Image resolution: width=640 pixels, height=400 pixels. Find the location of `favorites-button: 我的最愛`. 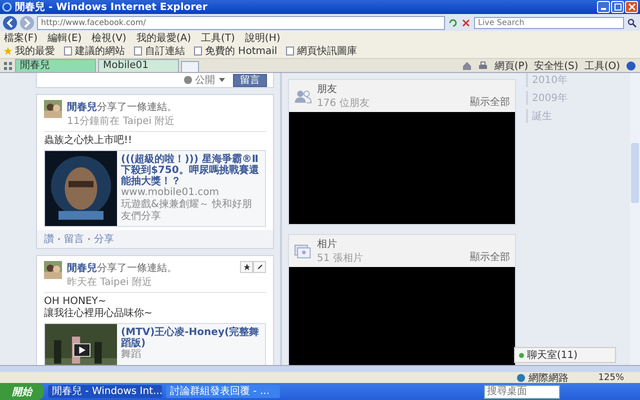

favorites-button: 我的最愛 is located at coordinates (29, 51).